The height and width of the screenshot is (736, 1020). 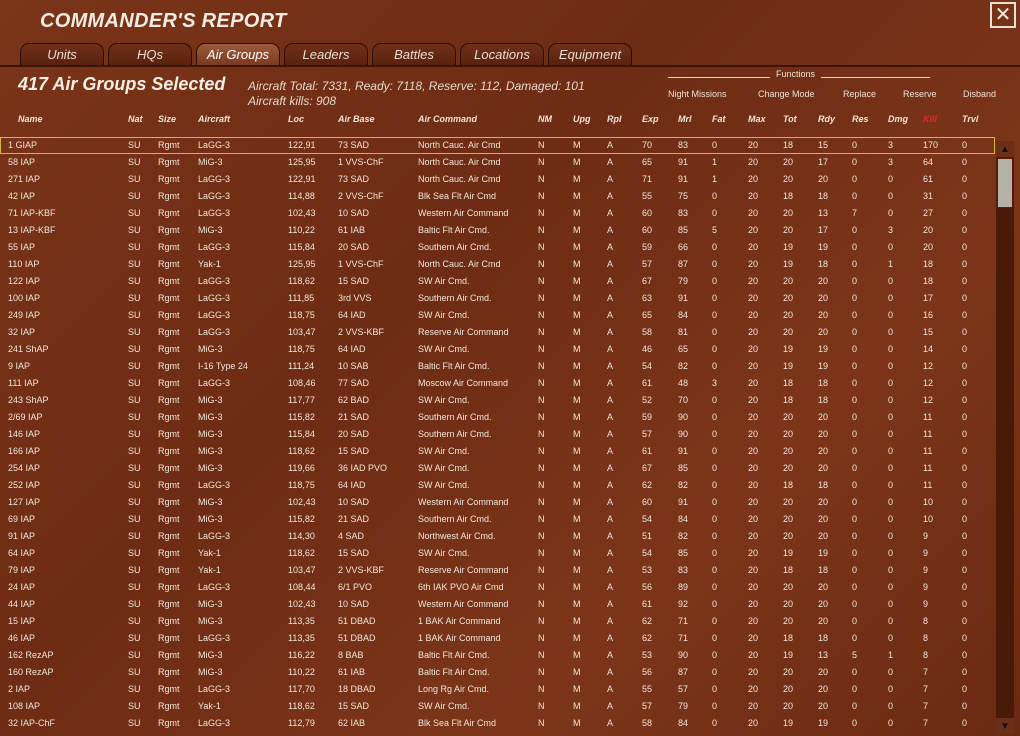 What do you see at coordinates (582, 119) in the screenshot?
I see `column-header-upg: Upg` at bounding box center [582, 119].